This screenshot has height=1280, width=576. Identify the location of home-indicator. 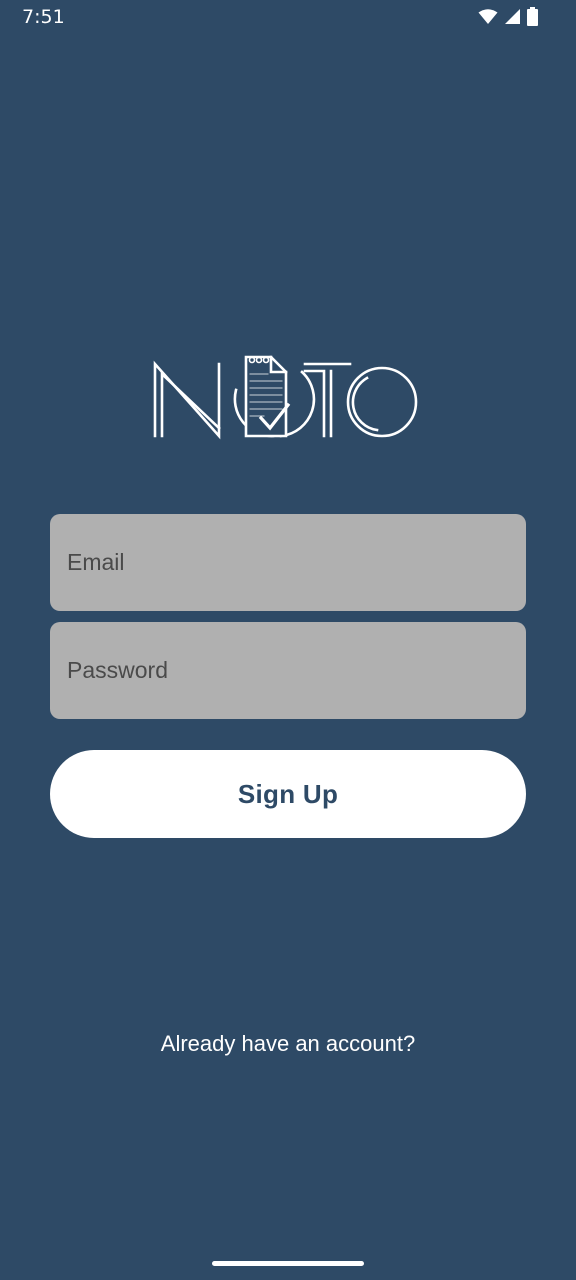
(288, 1263).